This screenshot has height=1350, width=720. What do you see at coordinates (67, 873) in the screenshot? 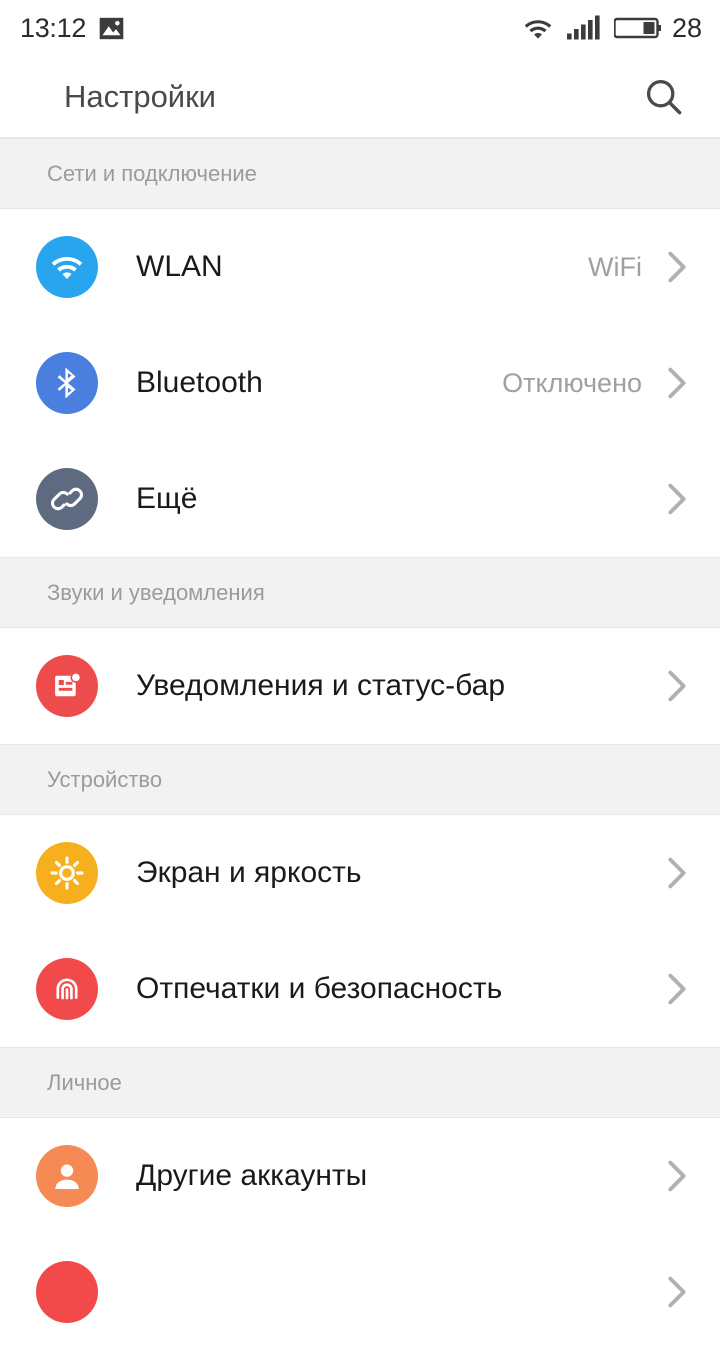
I see `brightness-sun-icon` at bounding box center [67, 873].